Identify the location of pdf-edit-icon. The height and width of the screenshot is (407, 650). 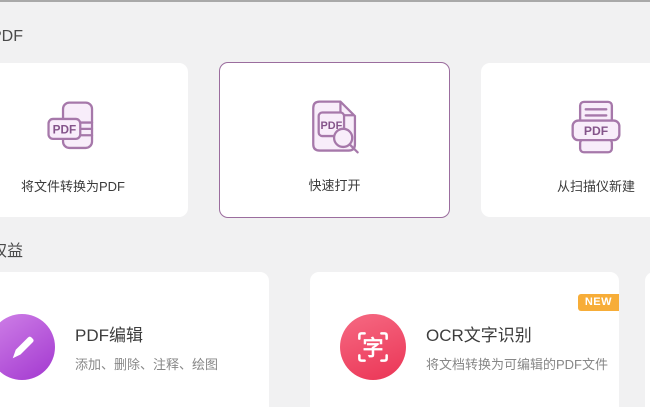
(27, 347).